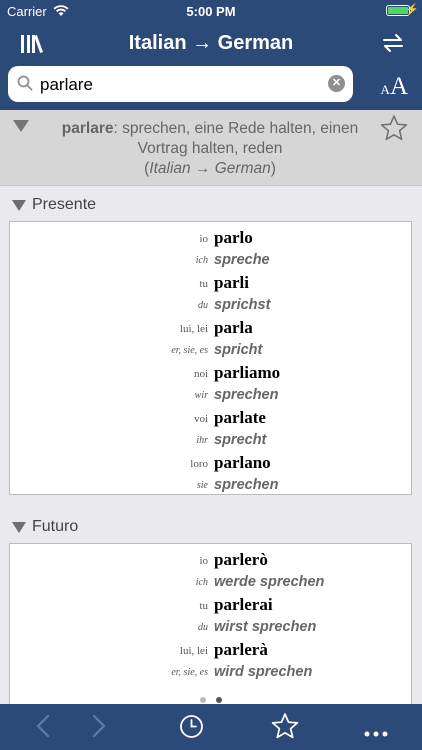  What do you see at coordinates (210, 168) in the screenshot?
I see `language-pair: Italian → German` at bounding box center [210, 168].